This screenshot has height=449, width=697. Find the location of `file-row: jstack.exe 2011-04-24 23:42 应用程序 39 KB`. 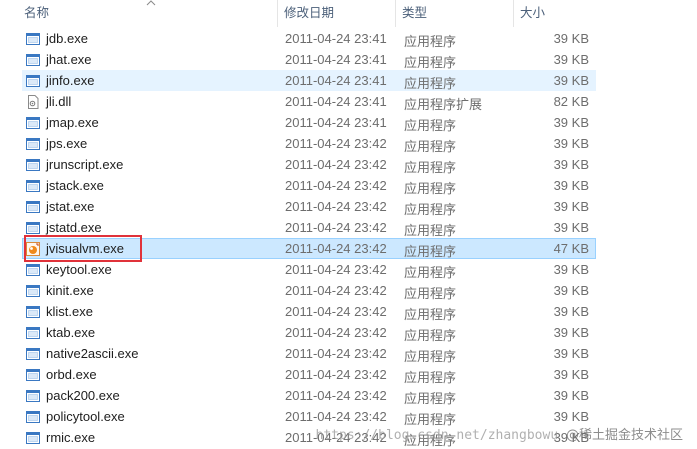

file-row: jstack.exe 2011-04-24 23:42 应用程序 39 KB is located at coordinates (309, 185).